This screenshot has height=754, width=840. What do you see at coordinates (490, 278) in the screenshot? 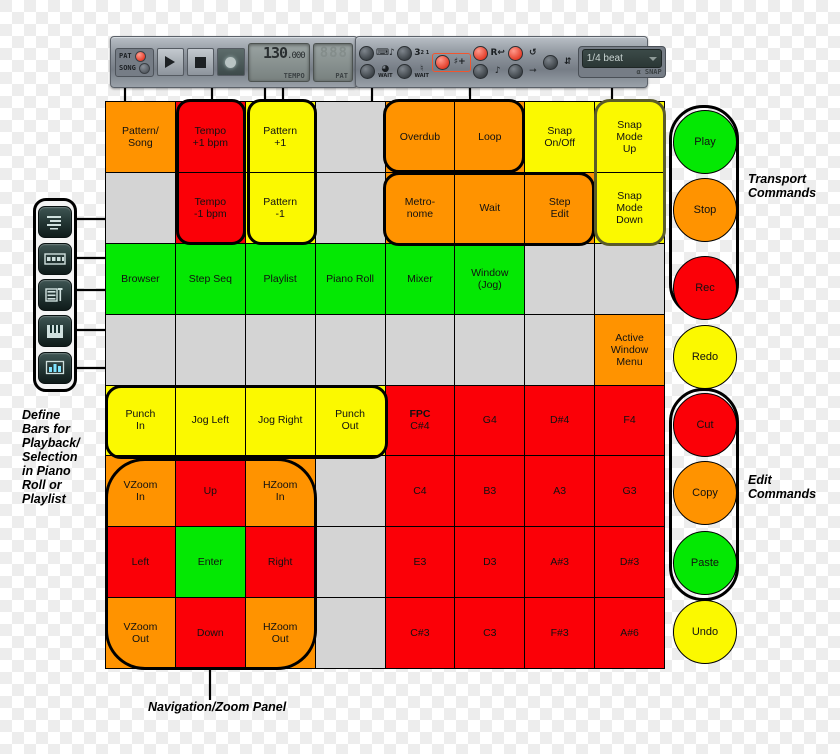
I see `pad-window-jog: Window (Jog)` at bounding box center [490, 278].